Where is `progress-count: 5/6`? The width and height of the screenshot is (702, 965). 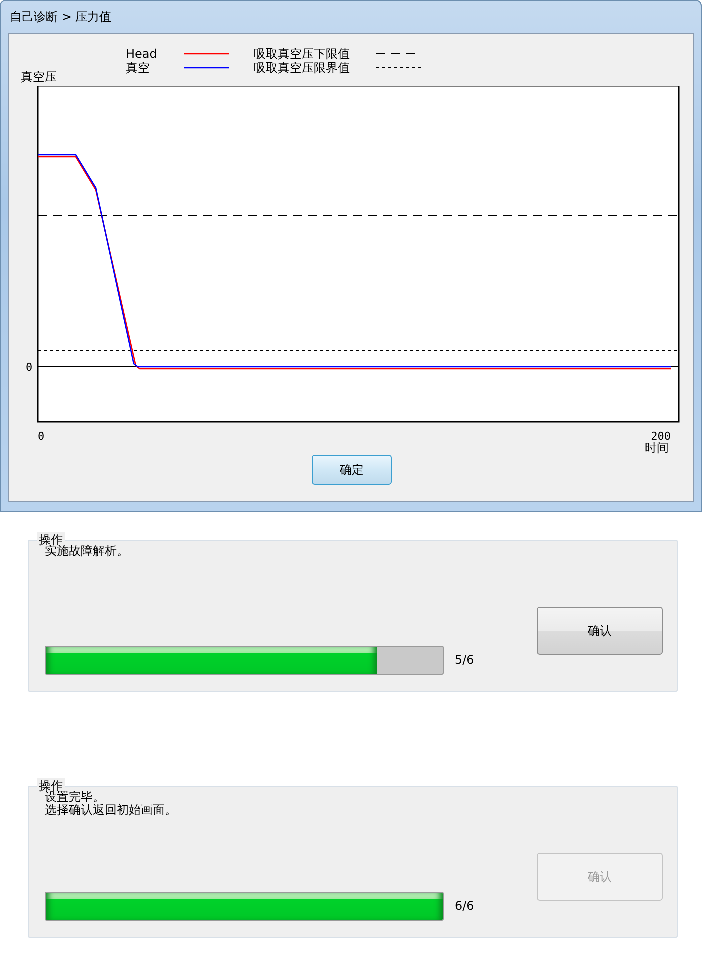
progress-count: 5/6 is located at coordinates (465, 660).